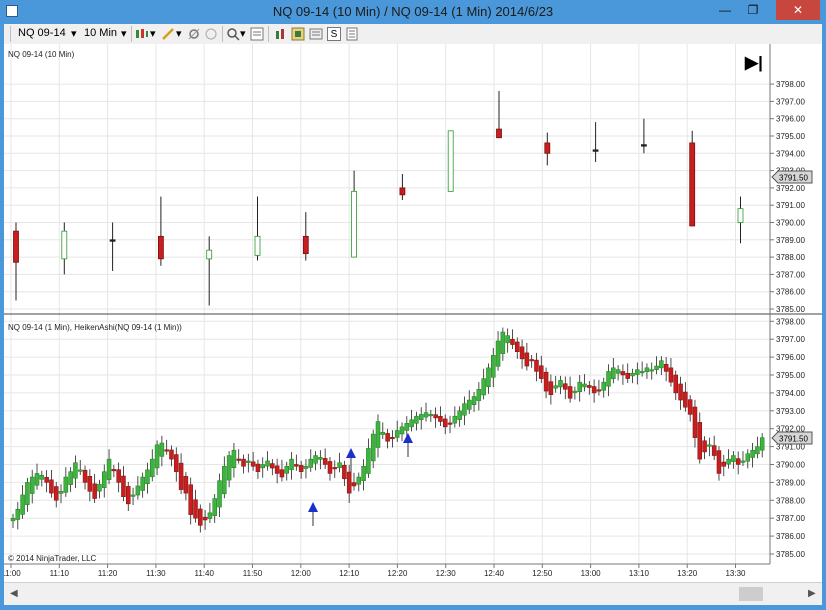 This screenshot has width=826, height=610. Describe the element at coordinates (298, 34) in the screenshot. I see `strategies-icon` at that location.